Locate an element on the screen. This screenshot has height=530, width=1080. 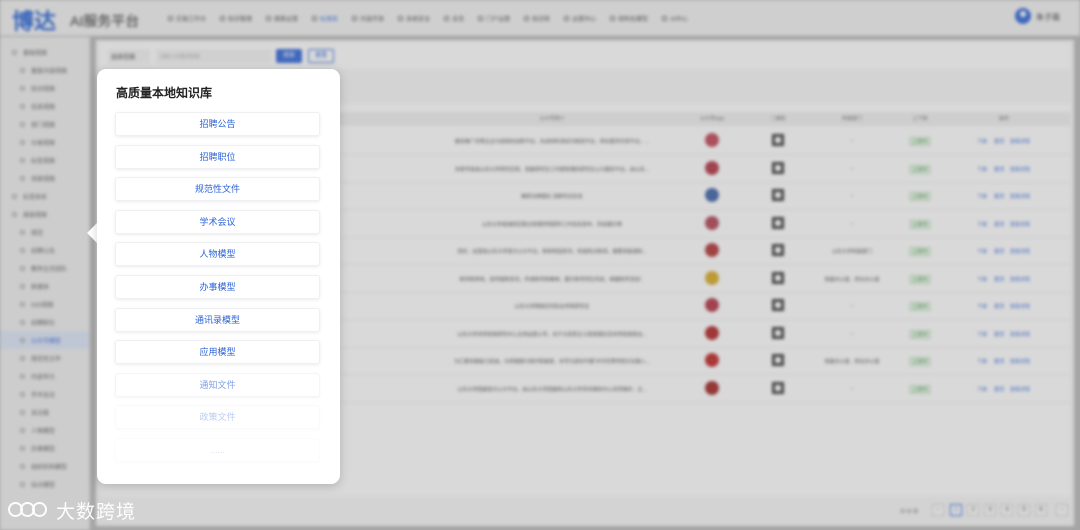
knowledge-base-item: 人物模型 is located at coordinates (217, 254).